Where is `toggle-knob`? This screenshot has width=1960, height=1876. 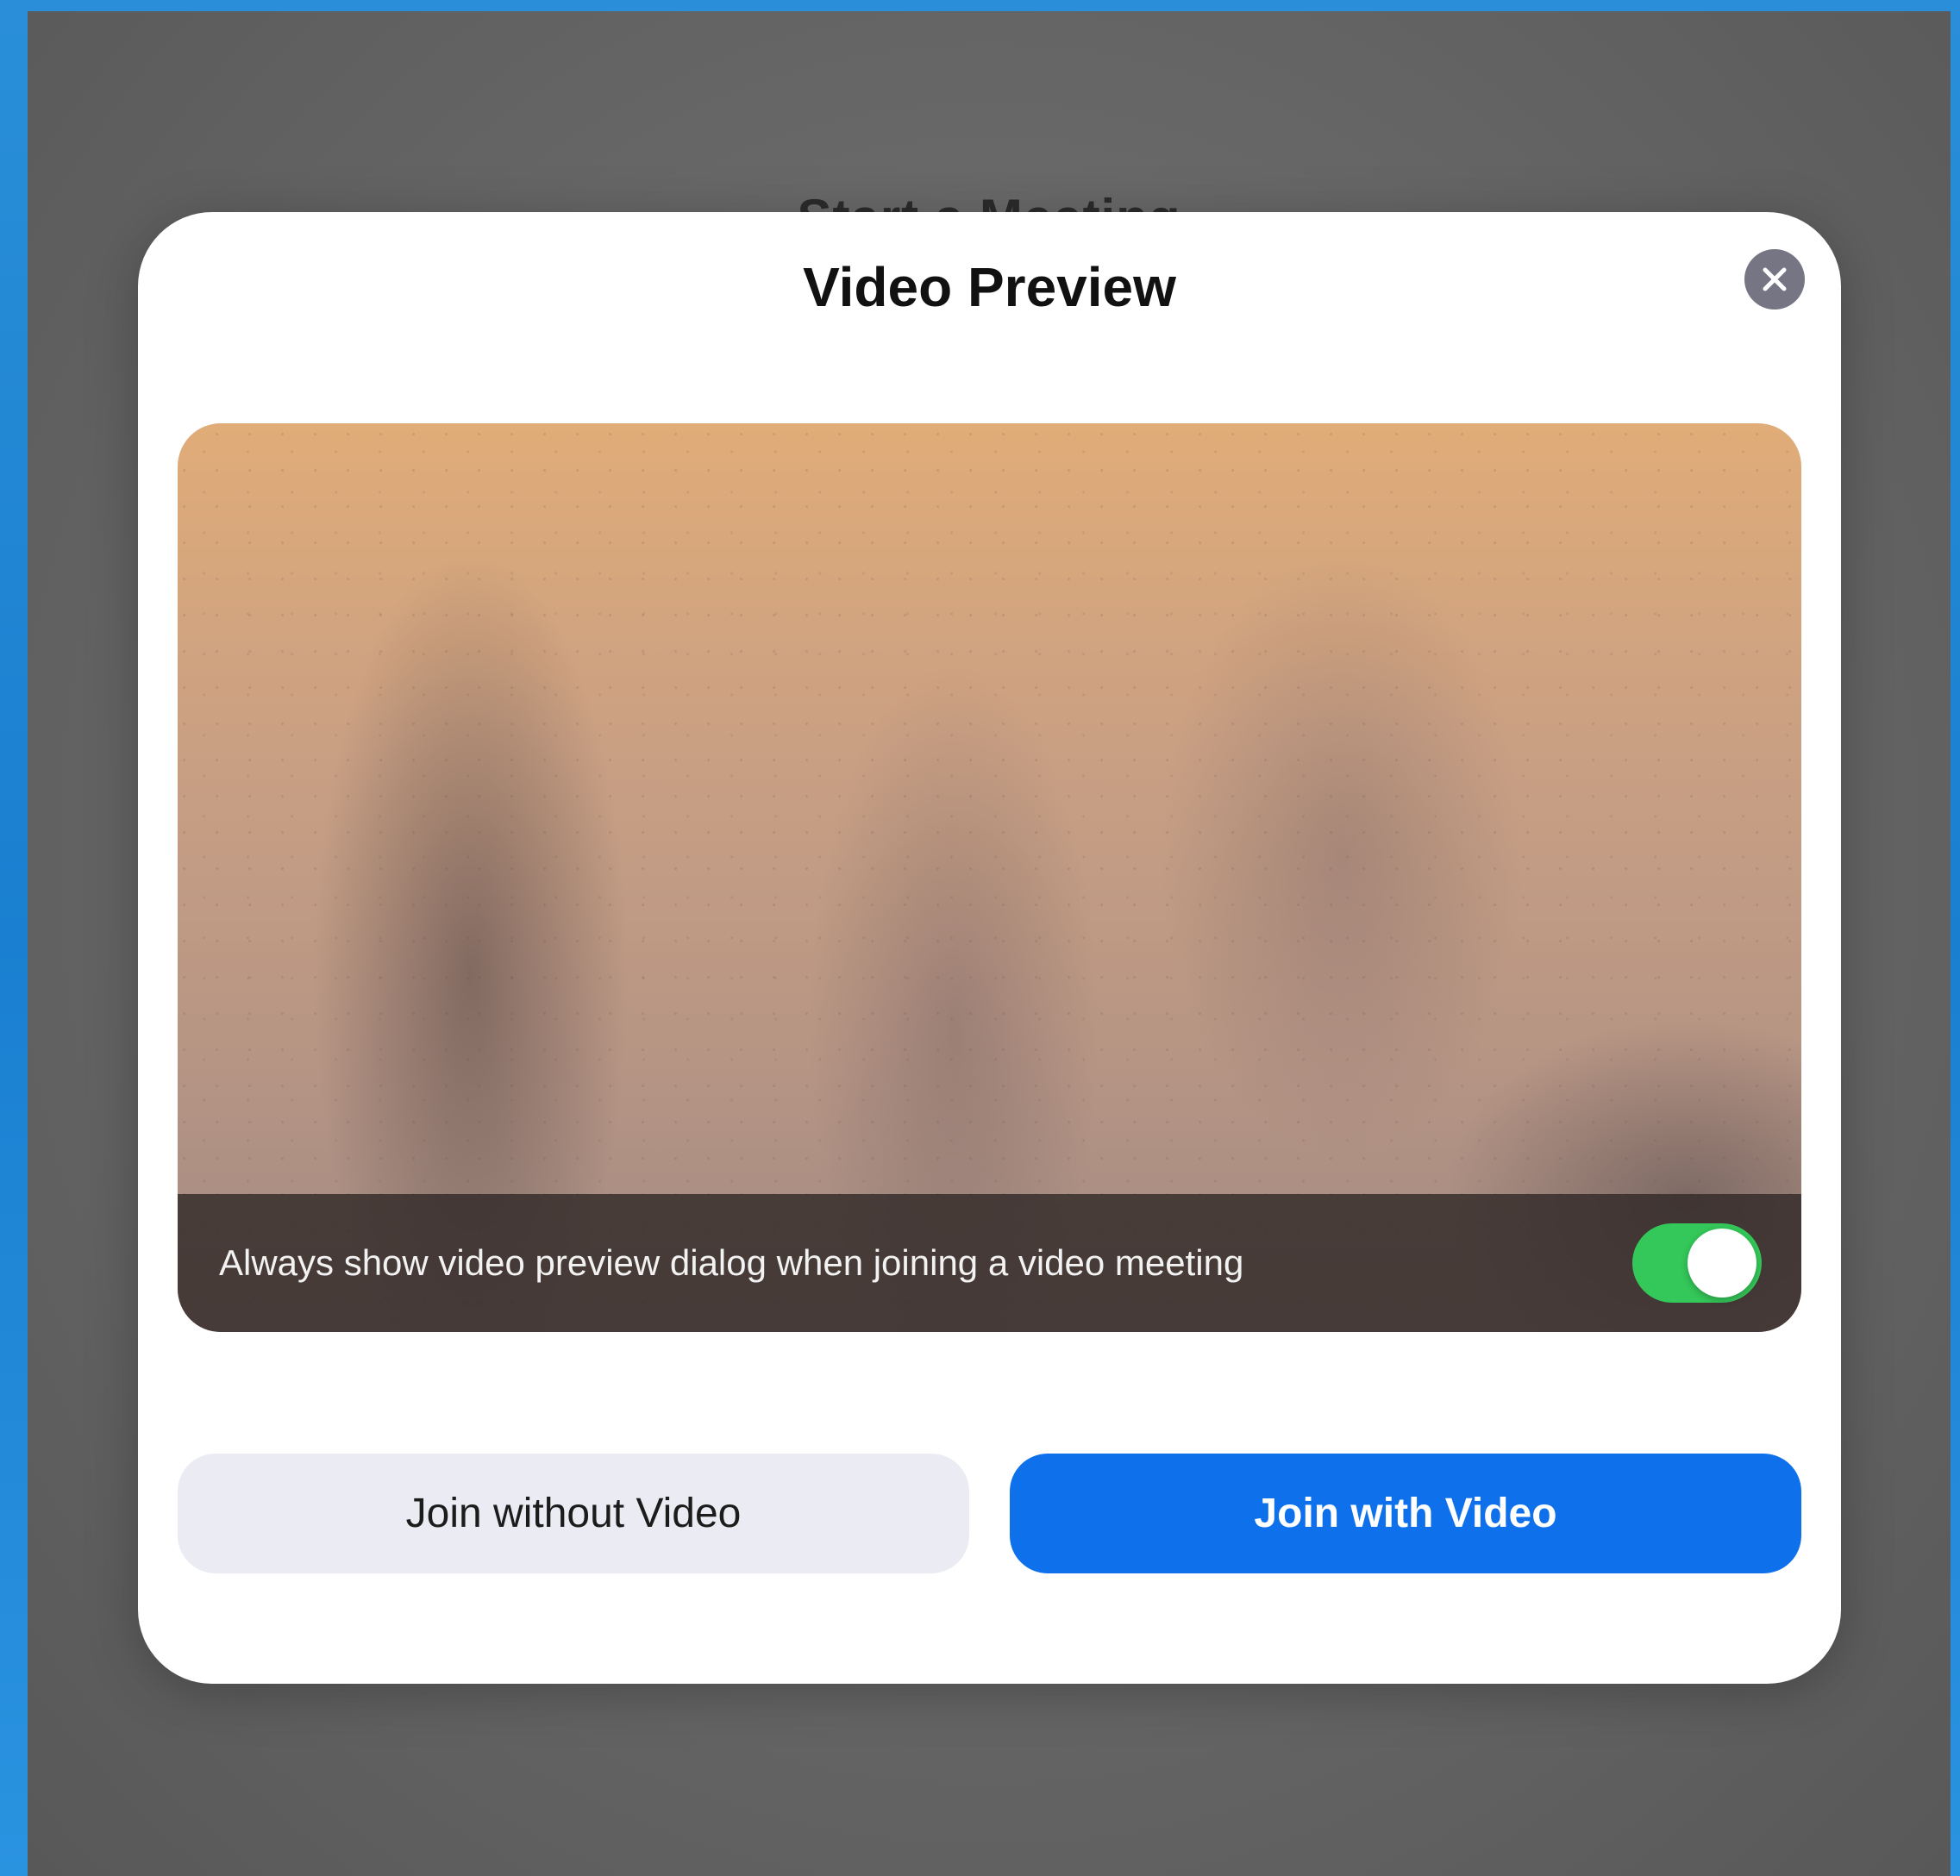
toggle-knob is located at coordinates (1722, 1263).